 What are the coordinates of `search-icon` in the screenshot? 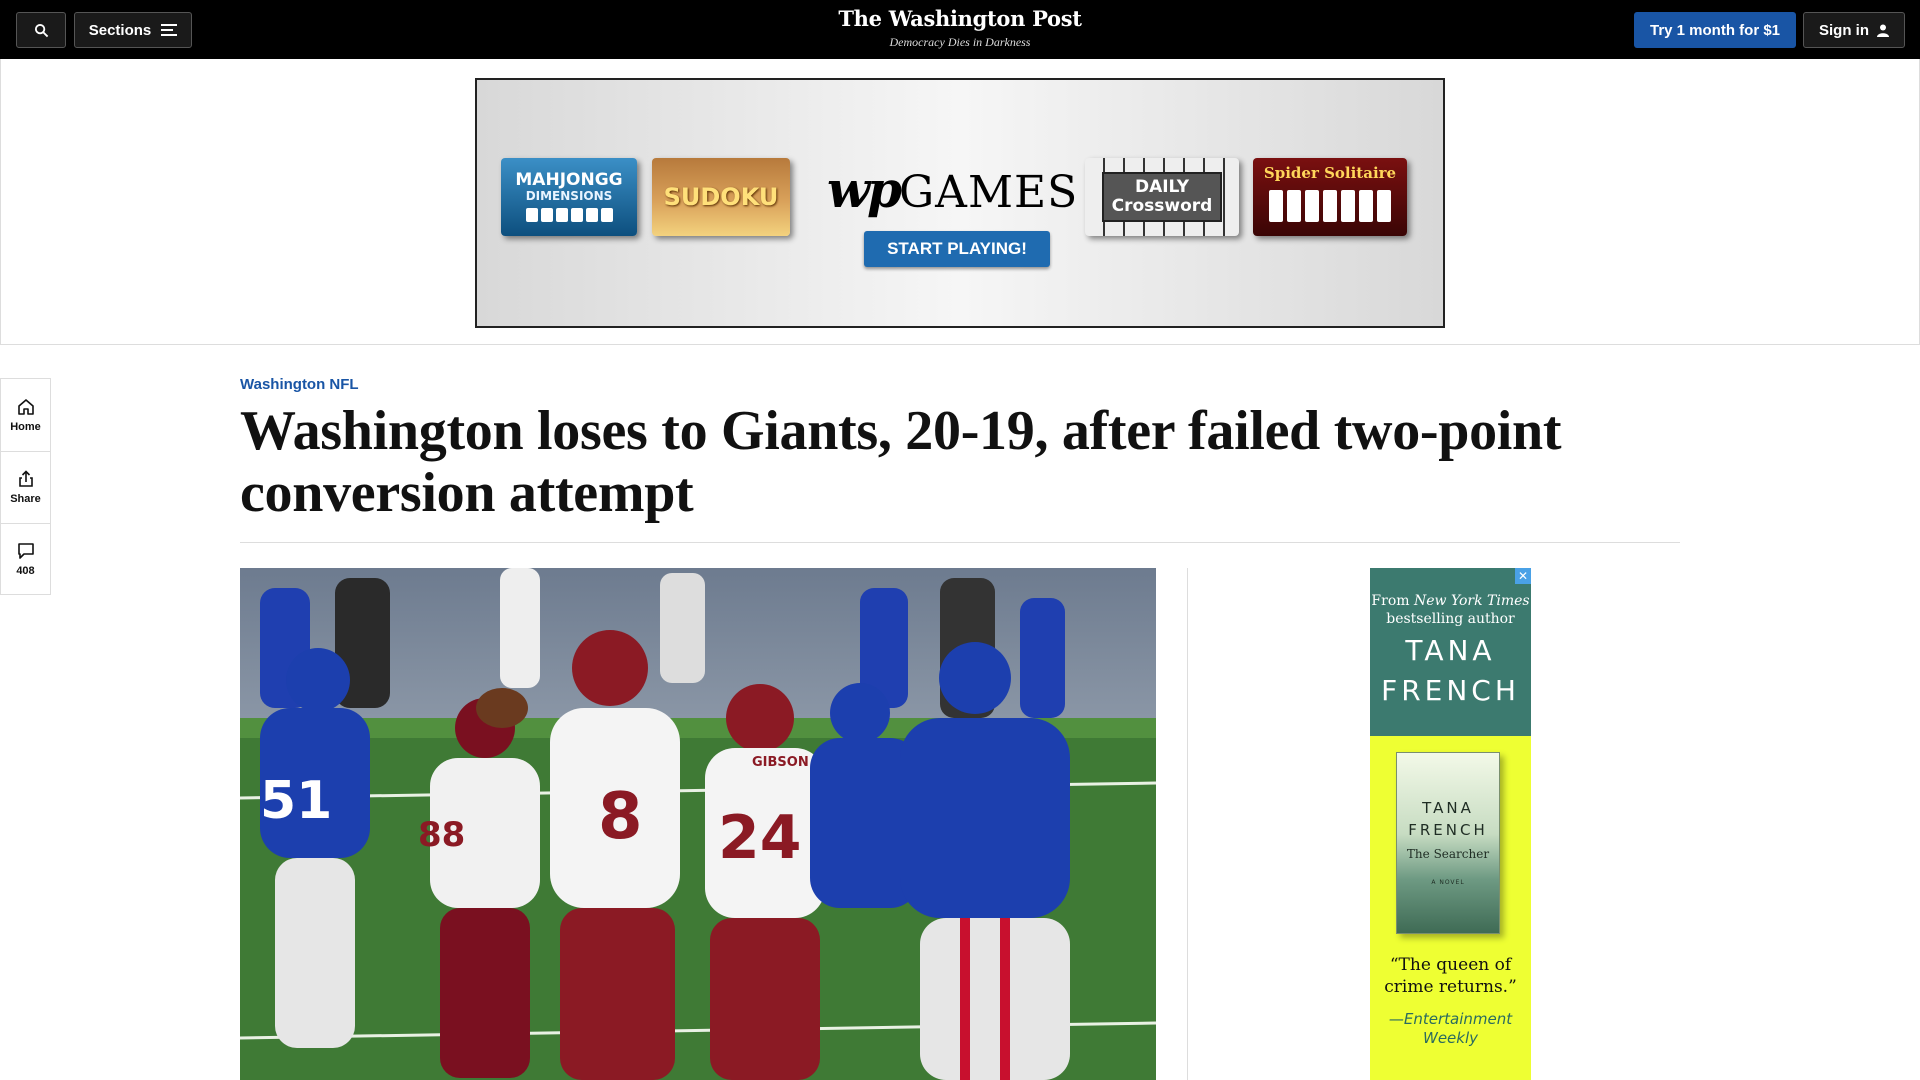 It's located at (41, 30).